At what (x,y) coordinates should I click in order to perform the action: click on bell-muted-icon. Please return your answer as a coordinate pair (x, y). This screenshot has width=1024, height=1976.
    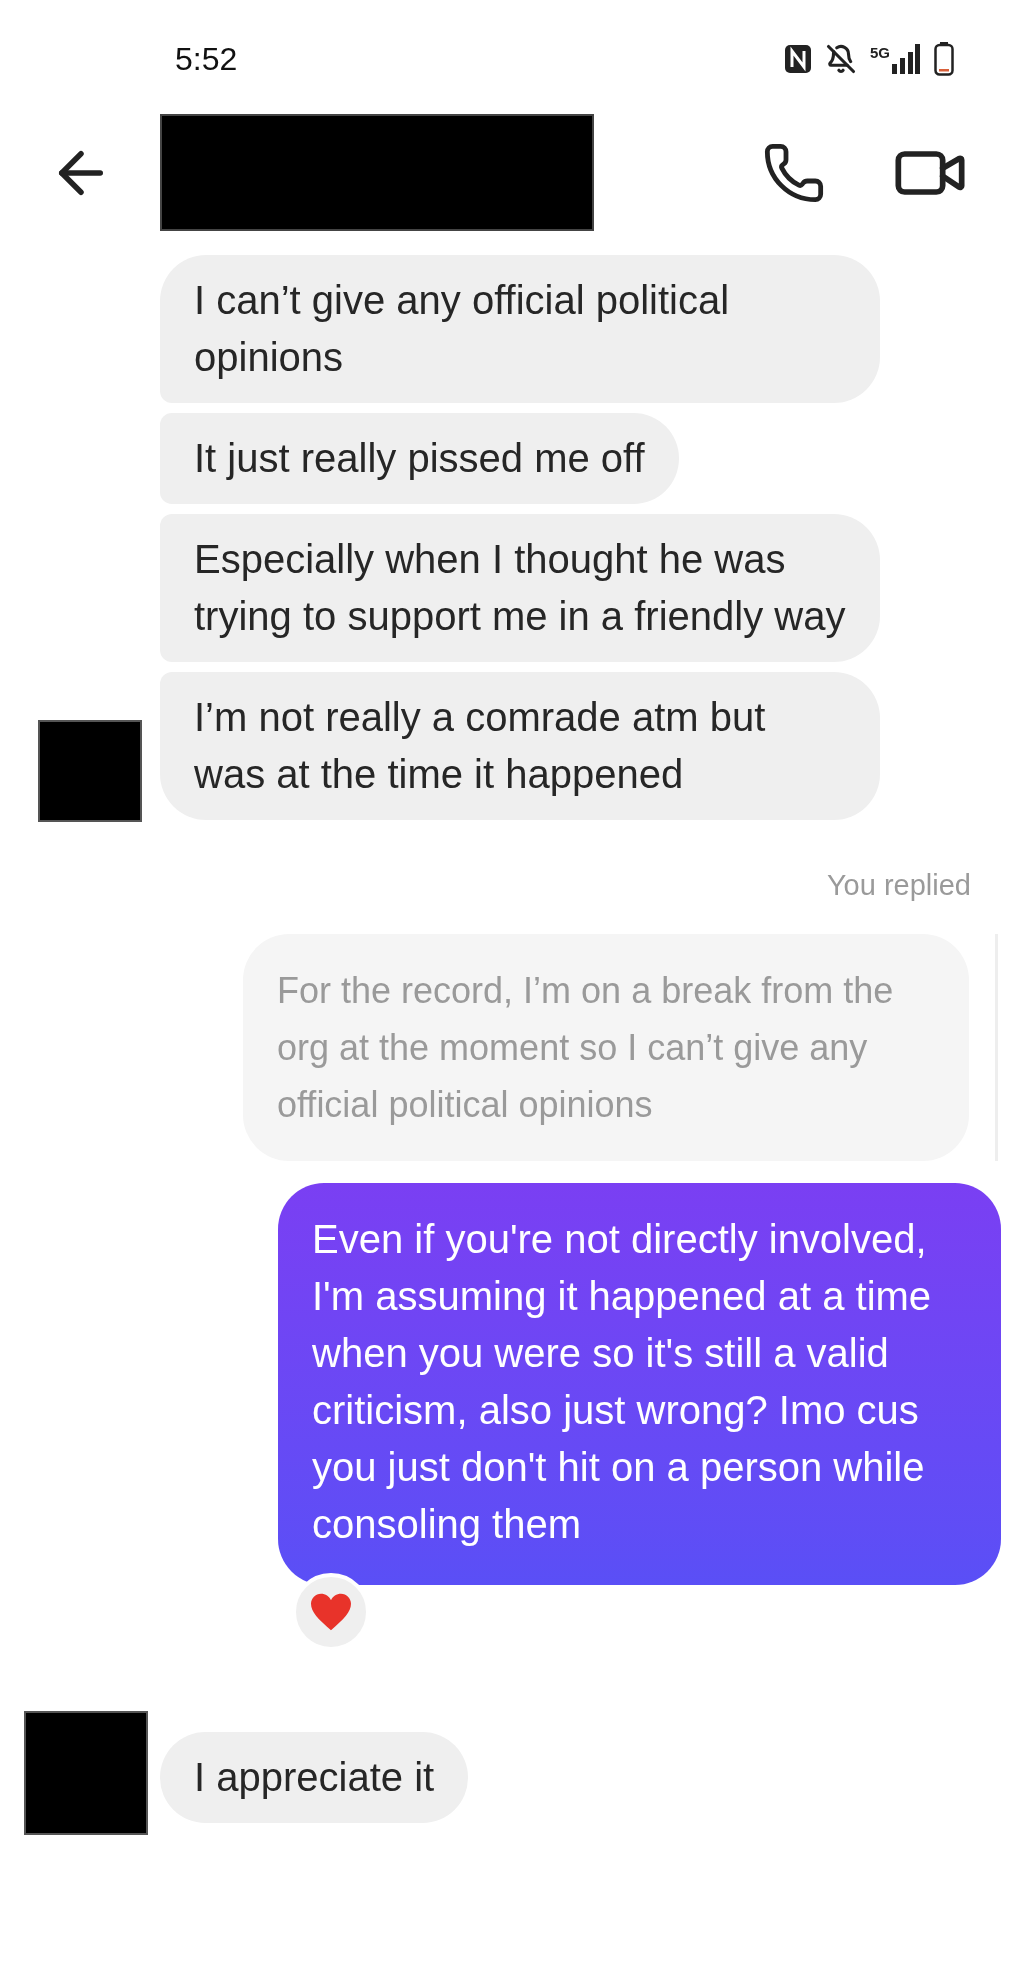
    Looking at the image, I should click on (841, 59).